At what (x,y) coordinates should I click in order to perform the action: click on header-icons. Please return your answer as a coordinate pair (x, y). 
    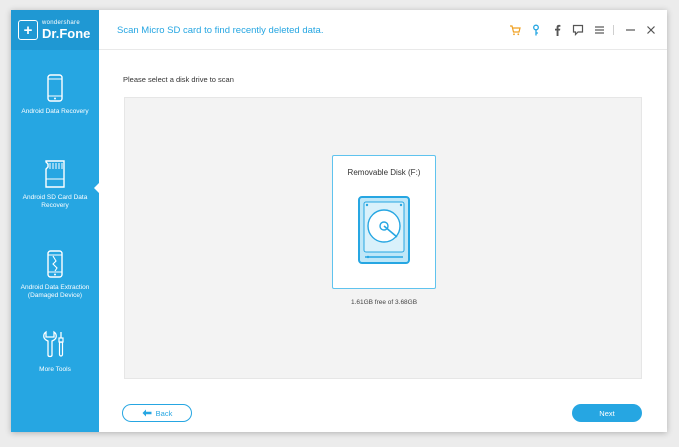
    Looking at the image, I should click on (580, 30).